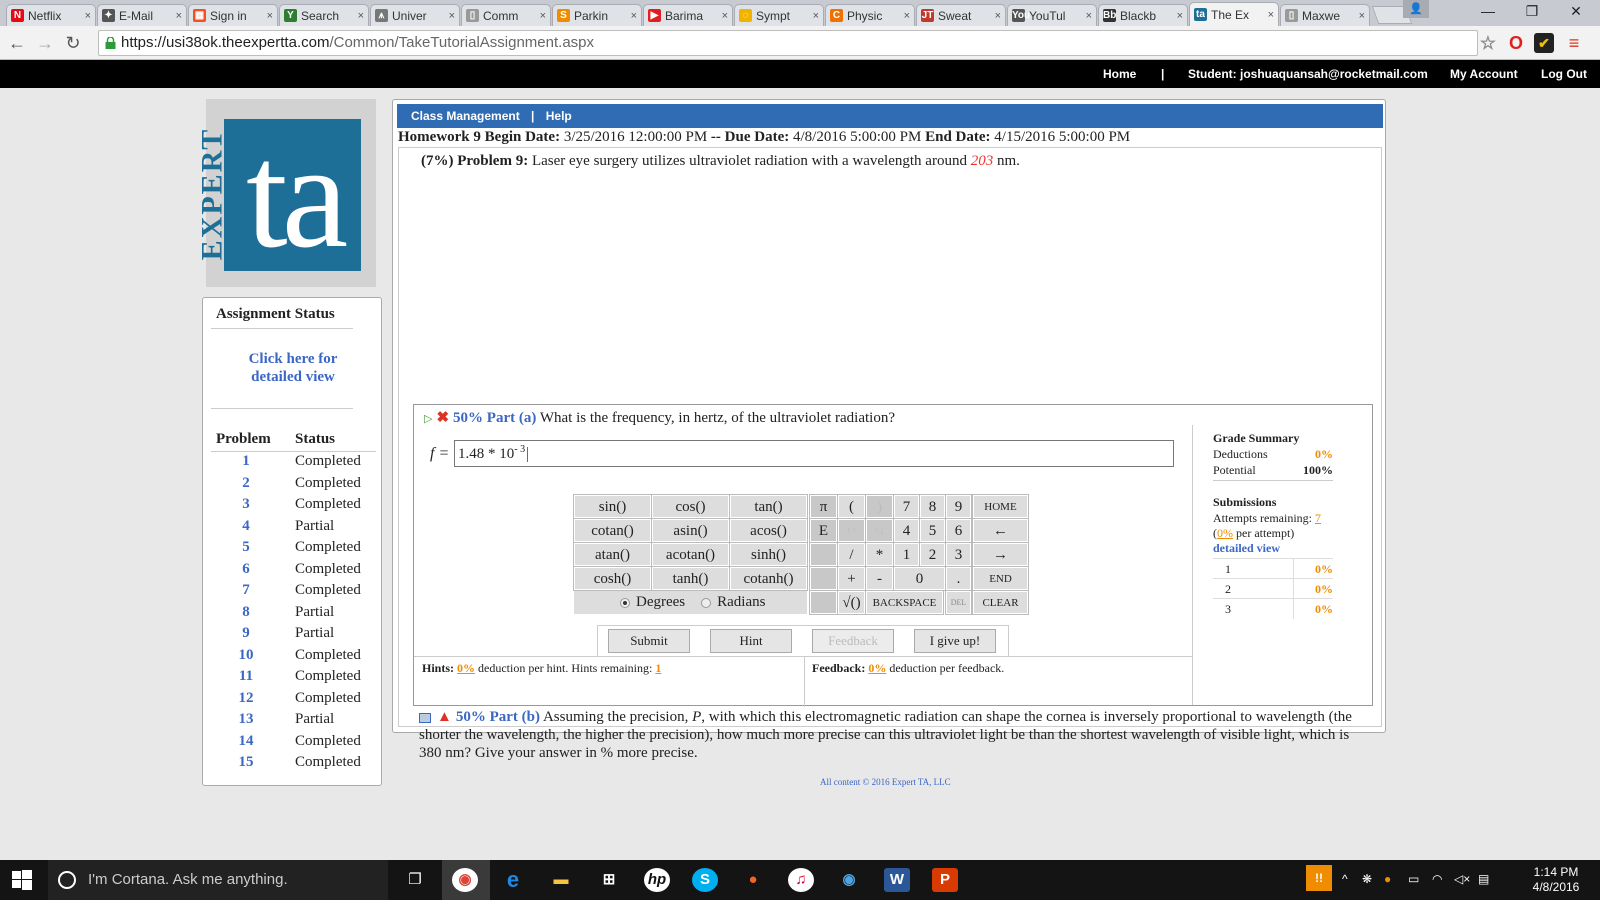  Describe the element at coordinates (932, 554) in the screenshot. I see `keypad-key: 2` at that location.